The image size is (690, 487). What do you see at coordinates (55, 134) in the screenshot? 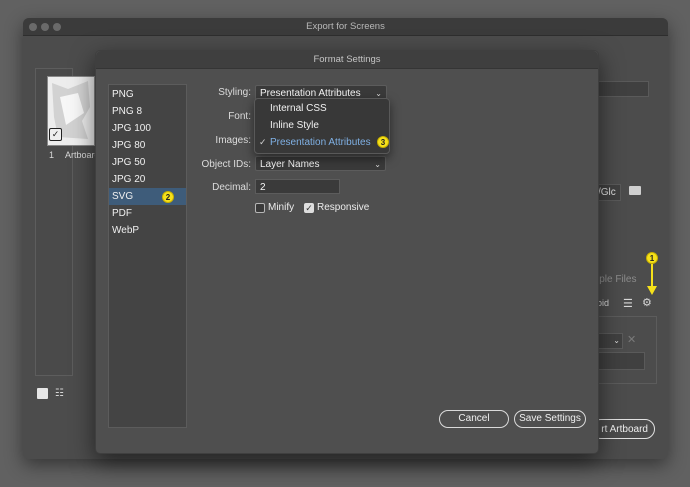
I see `artboard-select-checkbox: ✓` at bounding box center [55, 134].